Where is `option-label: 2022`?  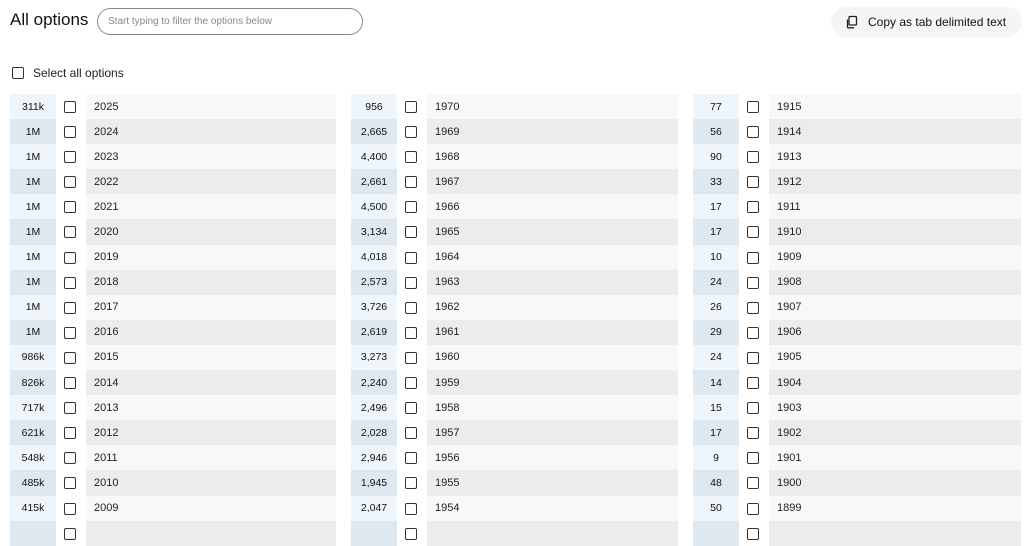 option-label: 2022 is located at coordinates (211, 182).